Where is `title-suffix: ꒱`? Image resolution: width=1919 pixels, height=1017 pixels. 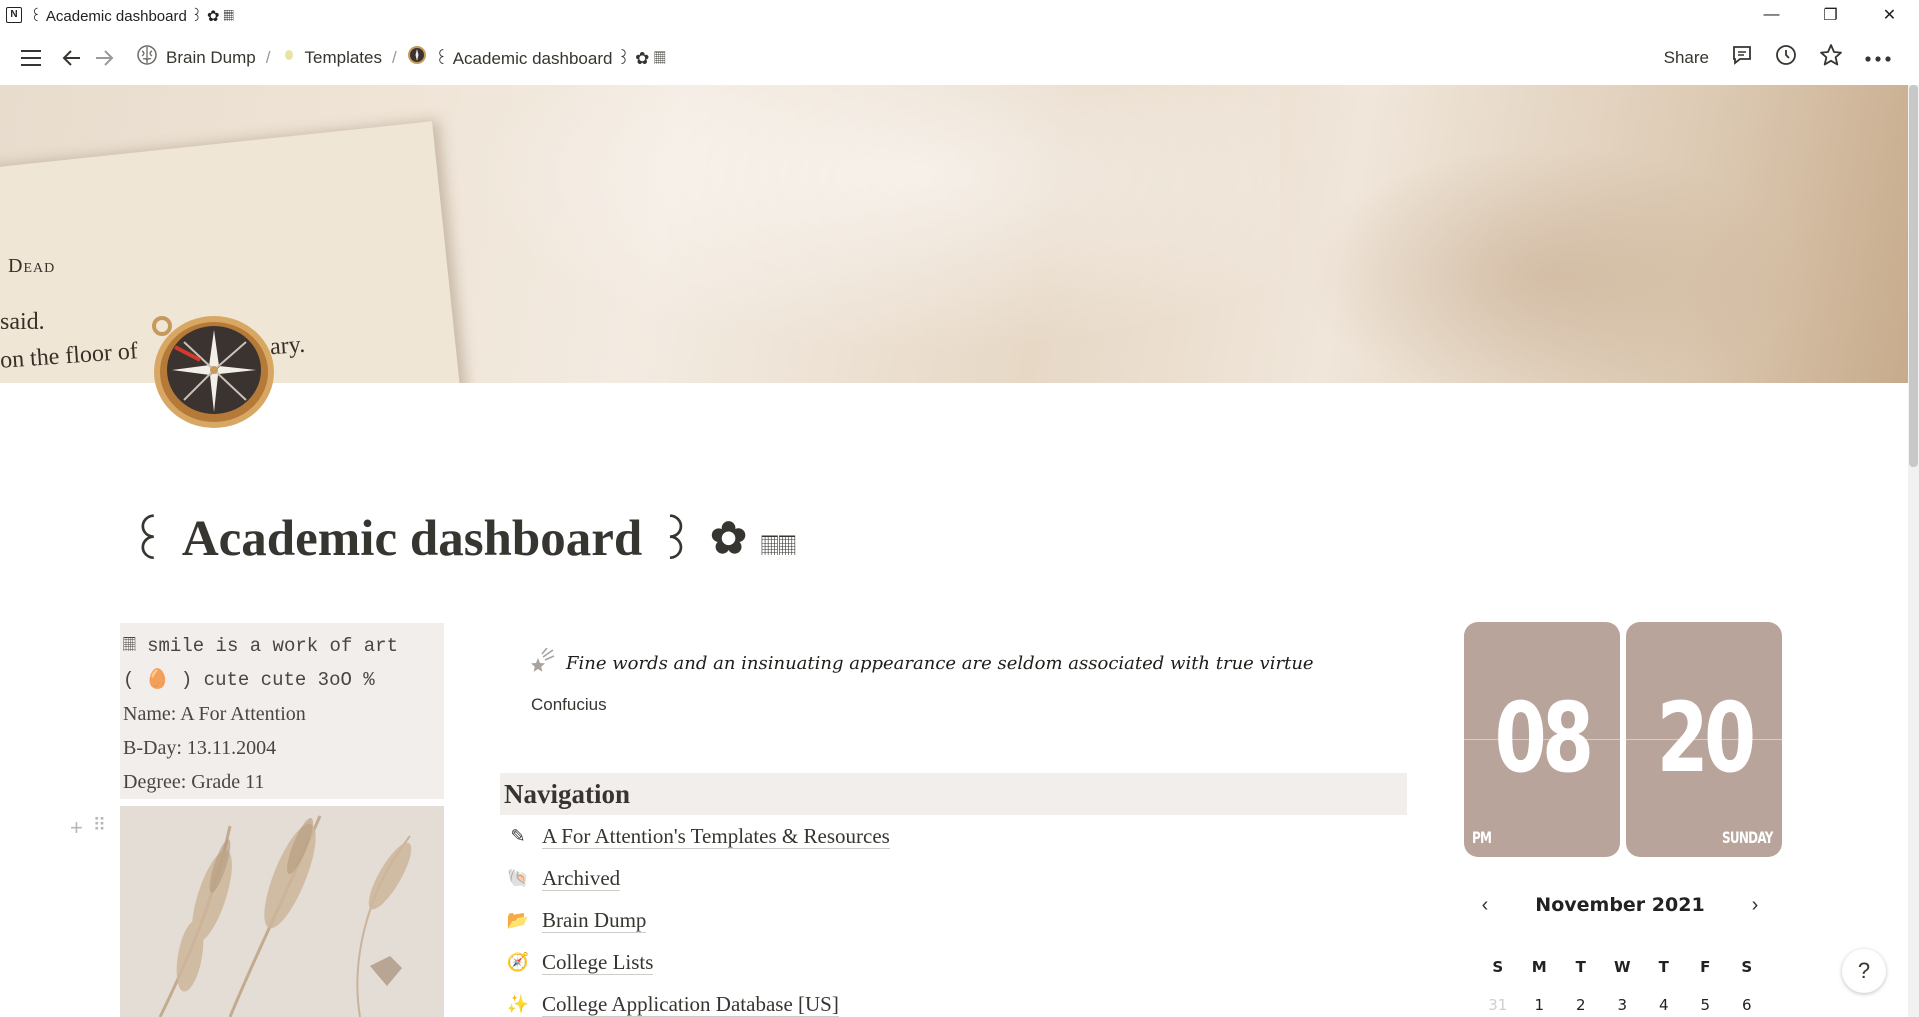
title-suffix: ꒱ is located at coordinates (676, 543).